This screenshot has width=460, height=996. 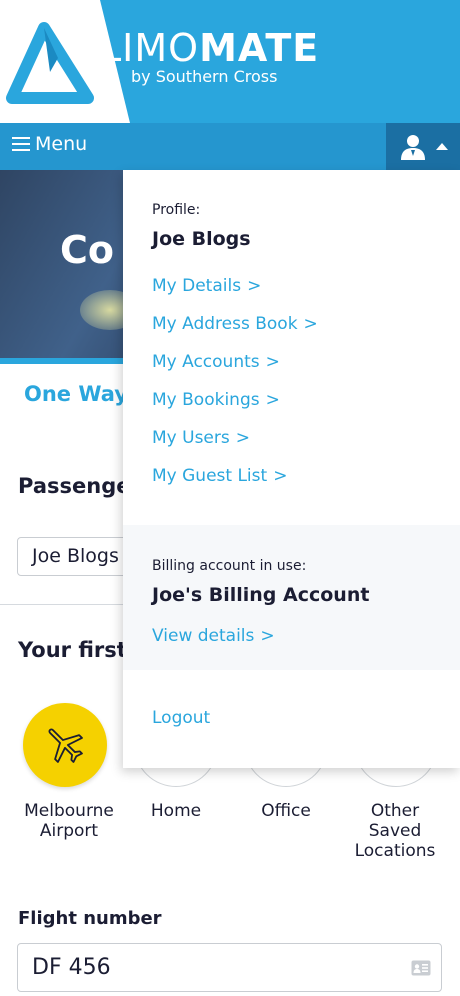 I want to click on profile-menu-button, so click(x=423, y=146).